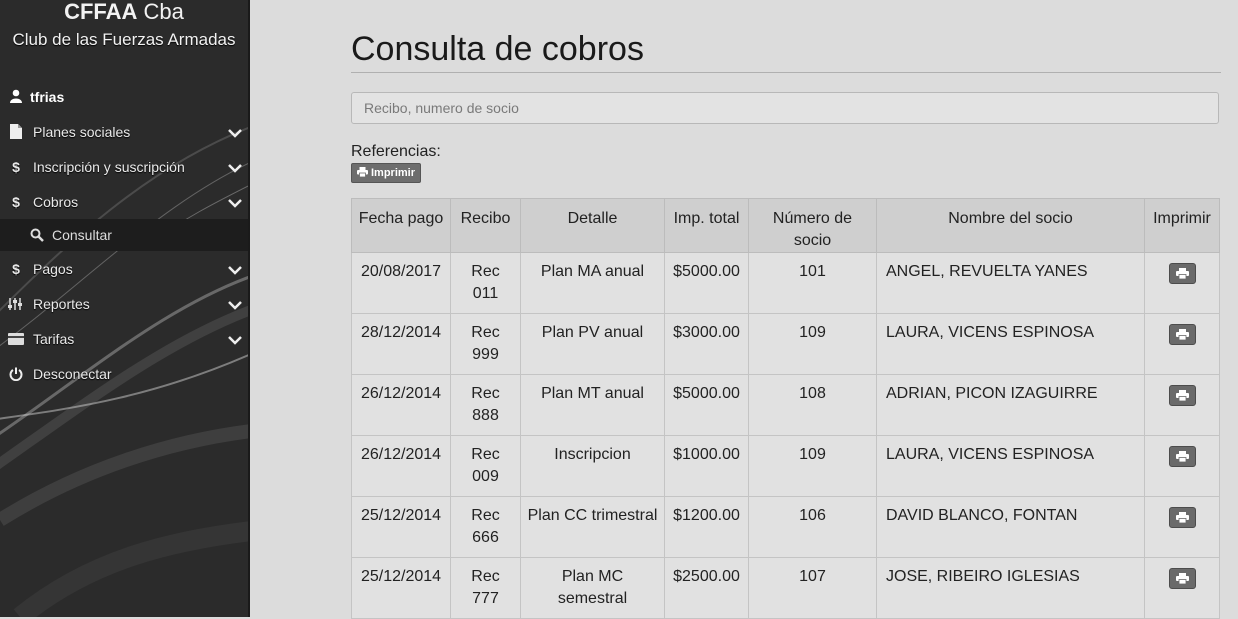 Image resolution: width=1238 pixels, height=619 pixels. What do you see at coordinates (124, 338) in the screenshot?
I see `sidebar-item-tarifas: Tarifas` at bounding box center [124, 338].